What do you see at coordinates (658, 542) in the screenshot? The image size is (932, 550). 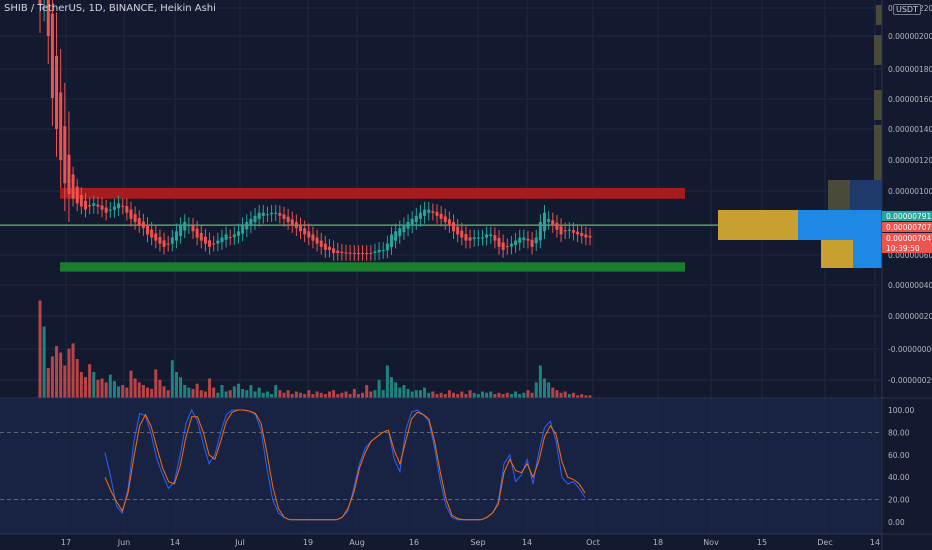 I see `x-tick-label: 18` at bounding box center [658, 542].